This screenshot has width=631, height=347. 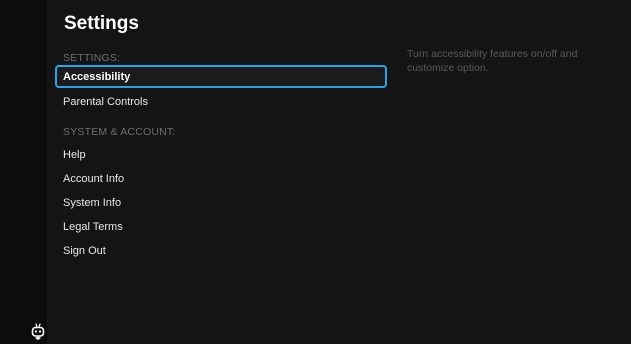 I want to click on menu-item-system-info: System Info, so click(x=92, y=203).